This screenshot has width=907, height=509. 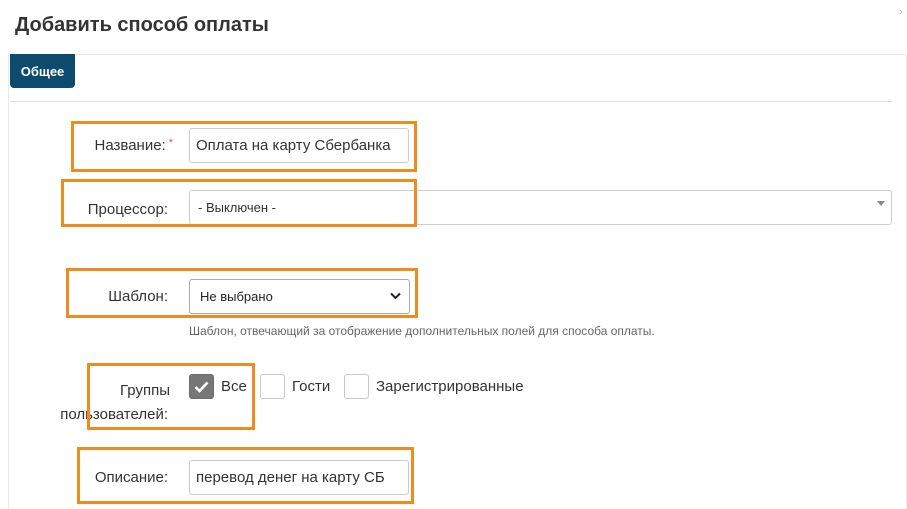 I want to click on dropdown-triangle-icon, so click(x=881, y=203).